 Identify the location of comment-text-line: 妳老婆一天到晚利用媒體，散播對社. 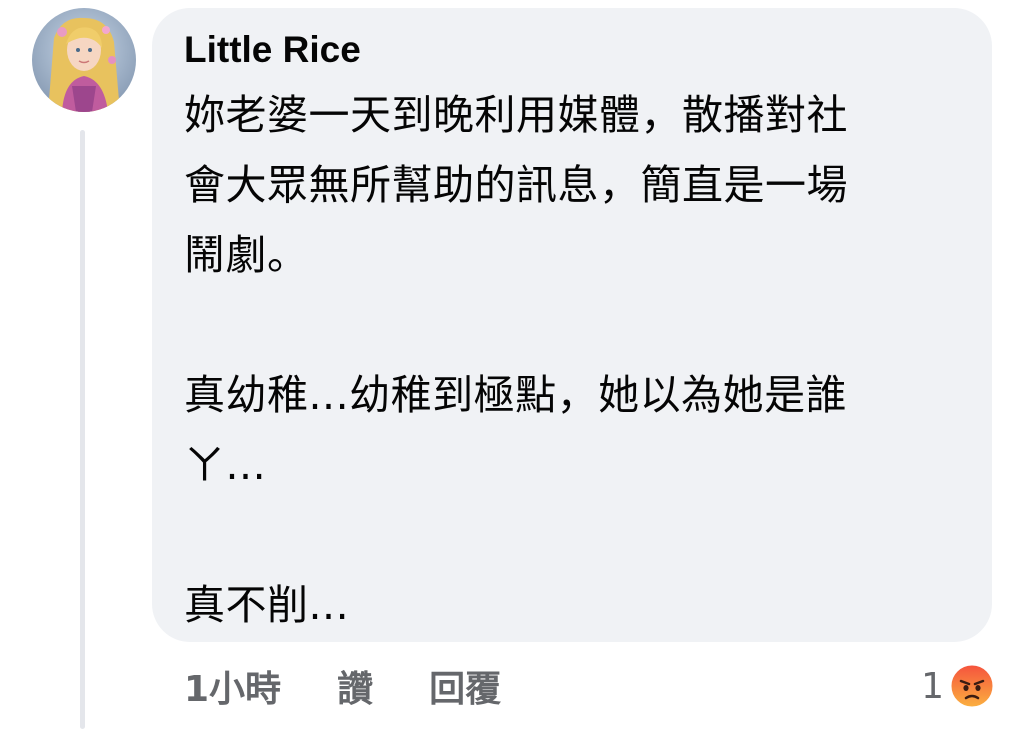
(516, 115).